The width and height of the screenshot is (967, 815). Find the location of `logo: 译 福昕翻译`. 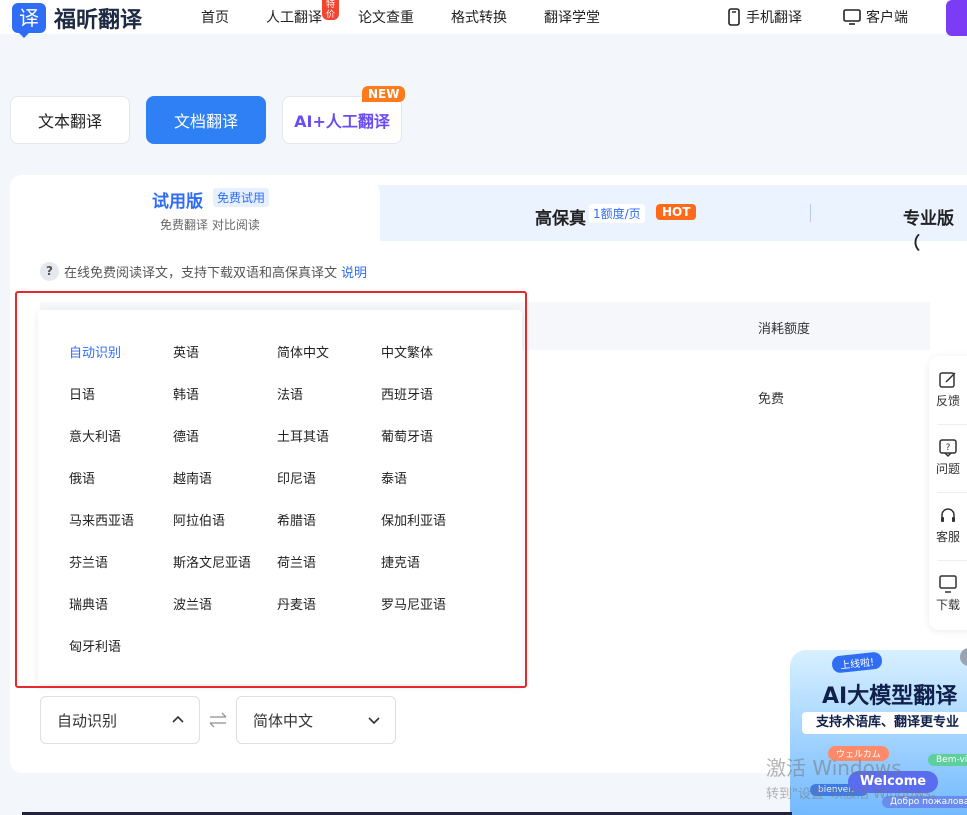

logo: 译 福昕翻译 is located at coordinates (77, 20).